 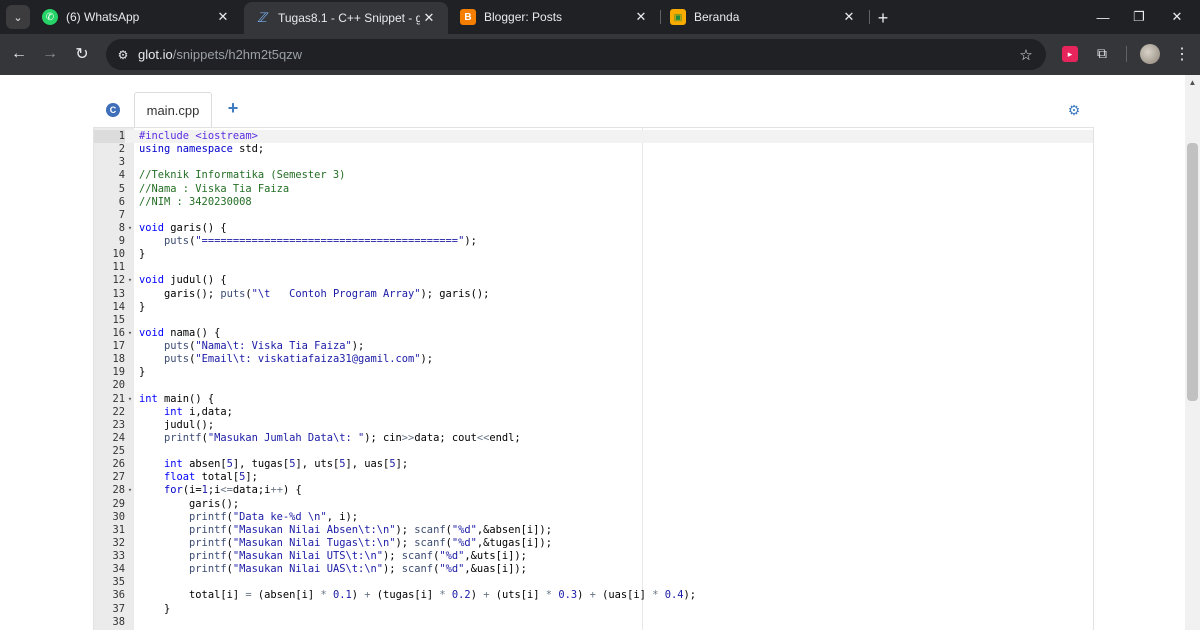 What do you see at coordinates (173, 110) in the screenshot?
I see `file-tab-main-cpp: main.cpp` at bounding box center [173, 110].